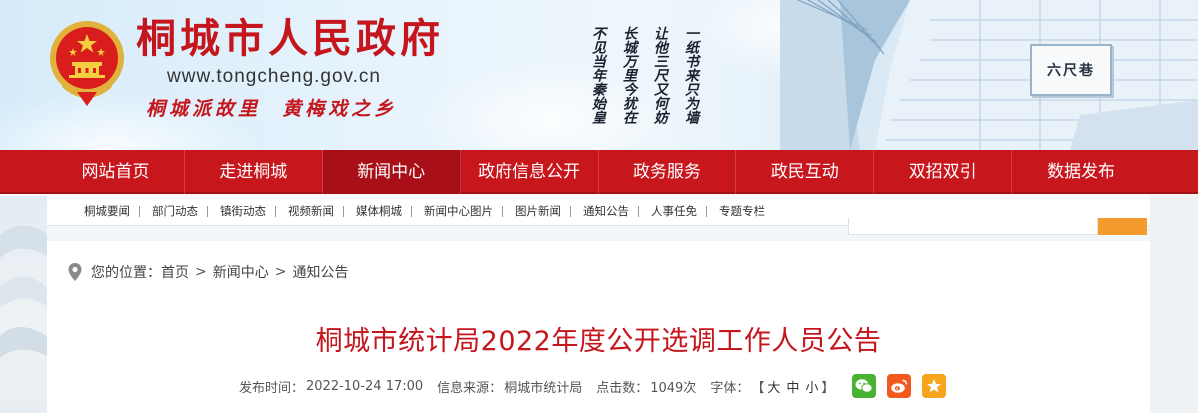 The image size is (1198, 413). I want to click on subnav-item-video: 视频新闻, so click(309, 211).